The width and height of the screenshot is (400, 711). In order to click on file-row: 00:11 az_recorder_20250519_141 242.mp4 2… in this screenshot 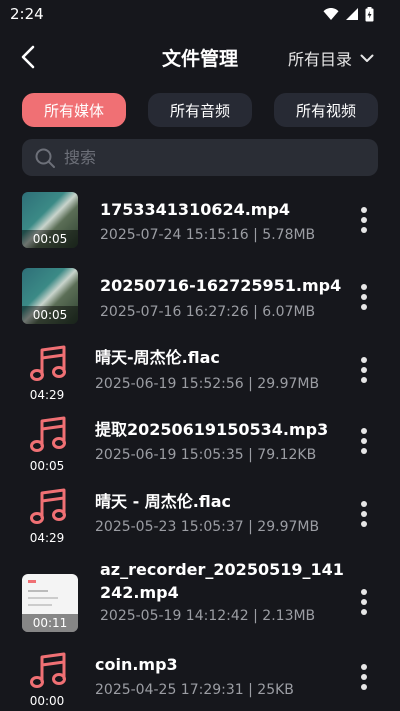, I will do `click(200, 600)`.